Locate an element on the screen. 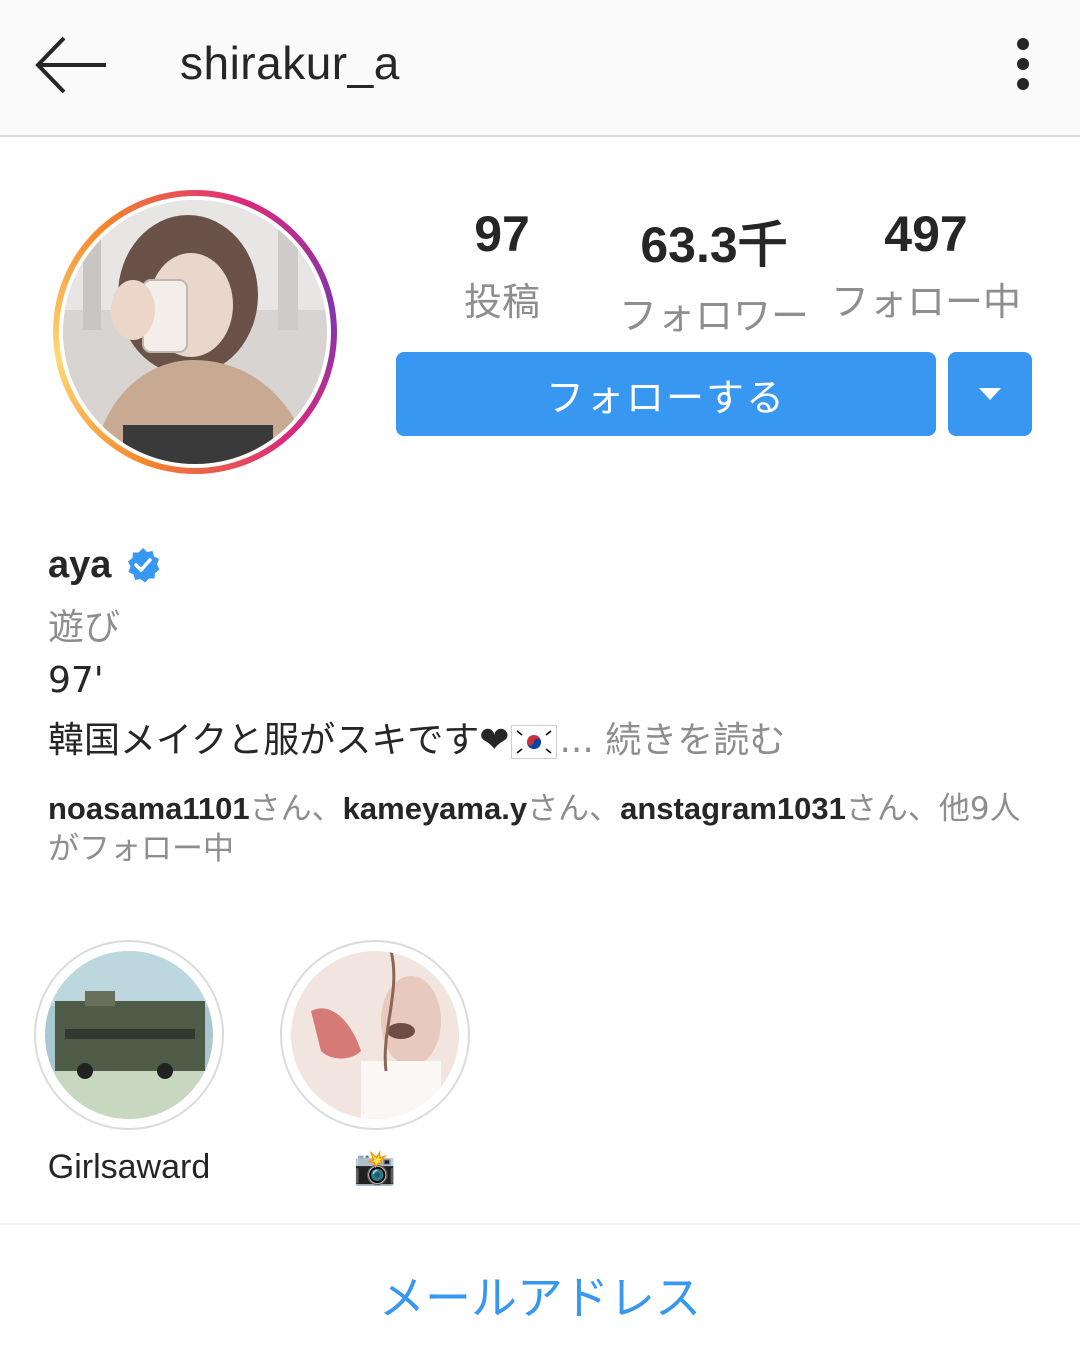 This screenshot has height=1357, width=1080. follow-button: フォローする is located at coordinates (666, 394).